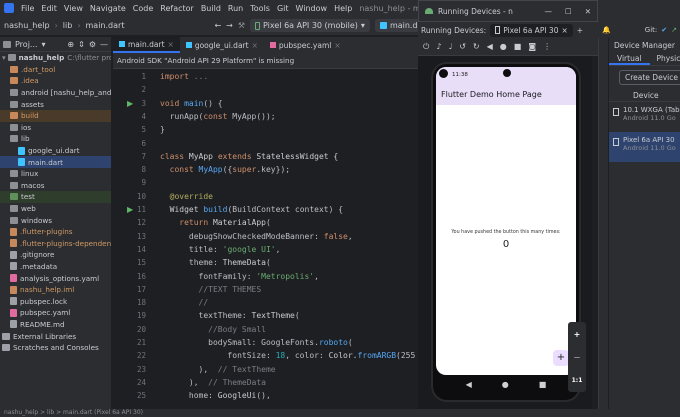  What do you see at coordinates (568, 11) in the screenshot?
I see `maximize-icon: ☐` at bounding box center [568, 11].